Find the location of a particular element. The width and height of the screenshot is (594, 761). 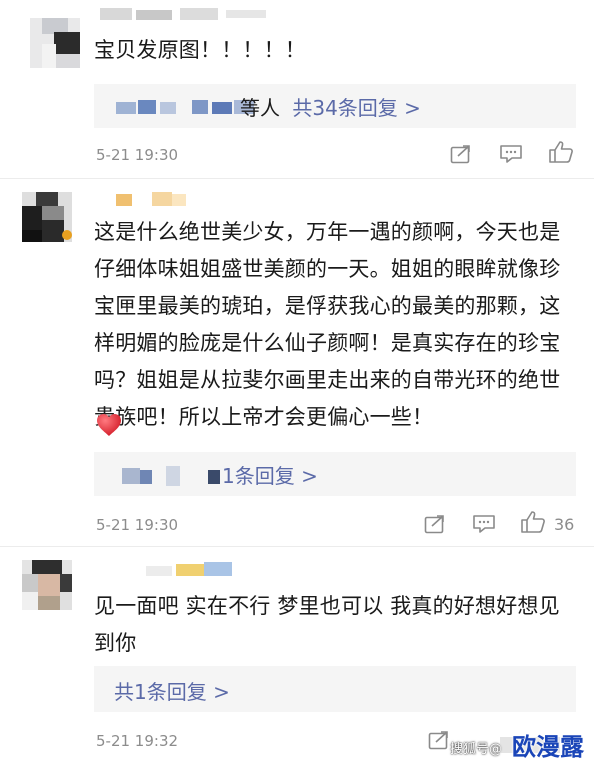

reply-box: 共1条回复 > is located at coordinates (335, 689).